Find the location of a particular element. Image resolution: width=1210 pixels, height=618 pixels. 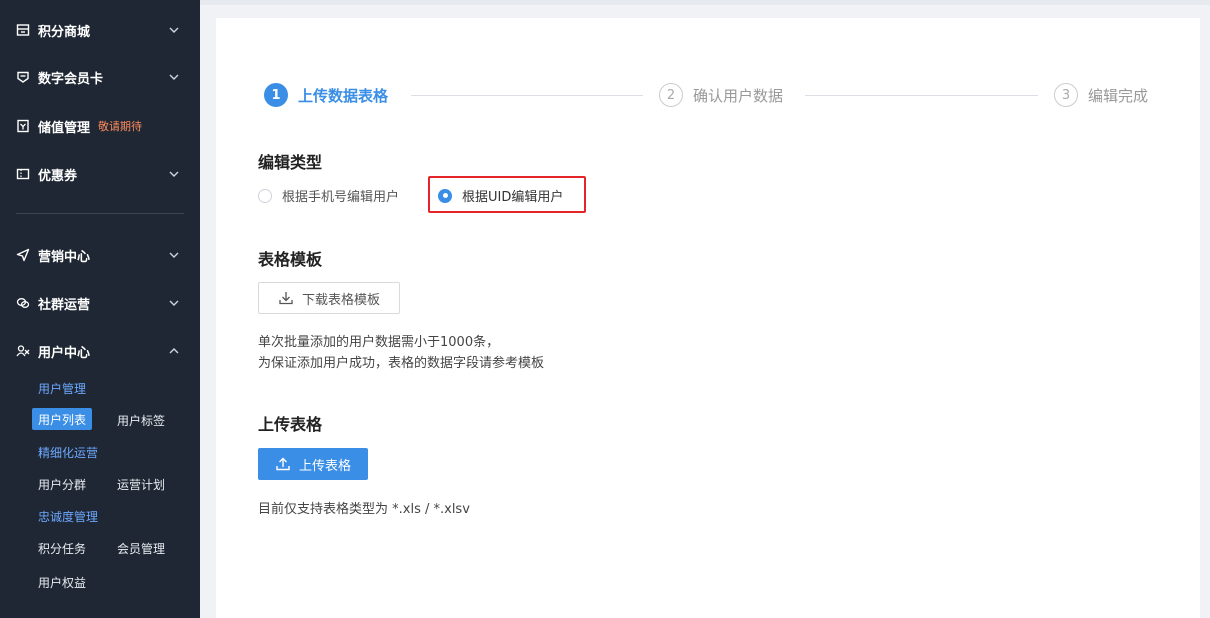

step-1: 1 上传数据表格 is located at coordinates (326, 95).